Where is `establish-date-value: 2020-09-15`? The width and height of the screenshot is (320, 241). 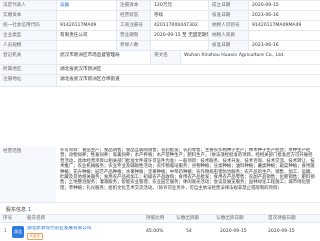 establish-date-value: 2020-09-15 is located at coordinates (284, 5).